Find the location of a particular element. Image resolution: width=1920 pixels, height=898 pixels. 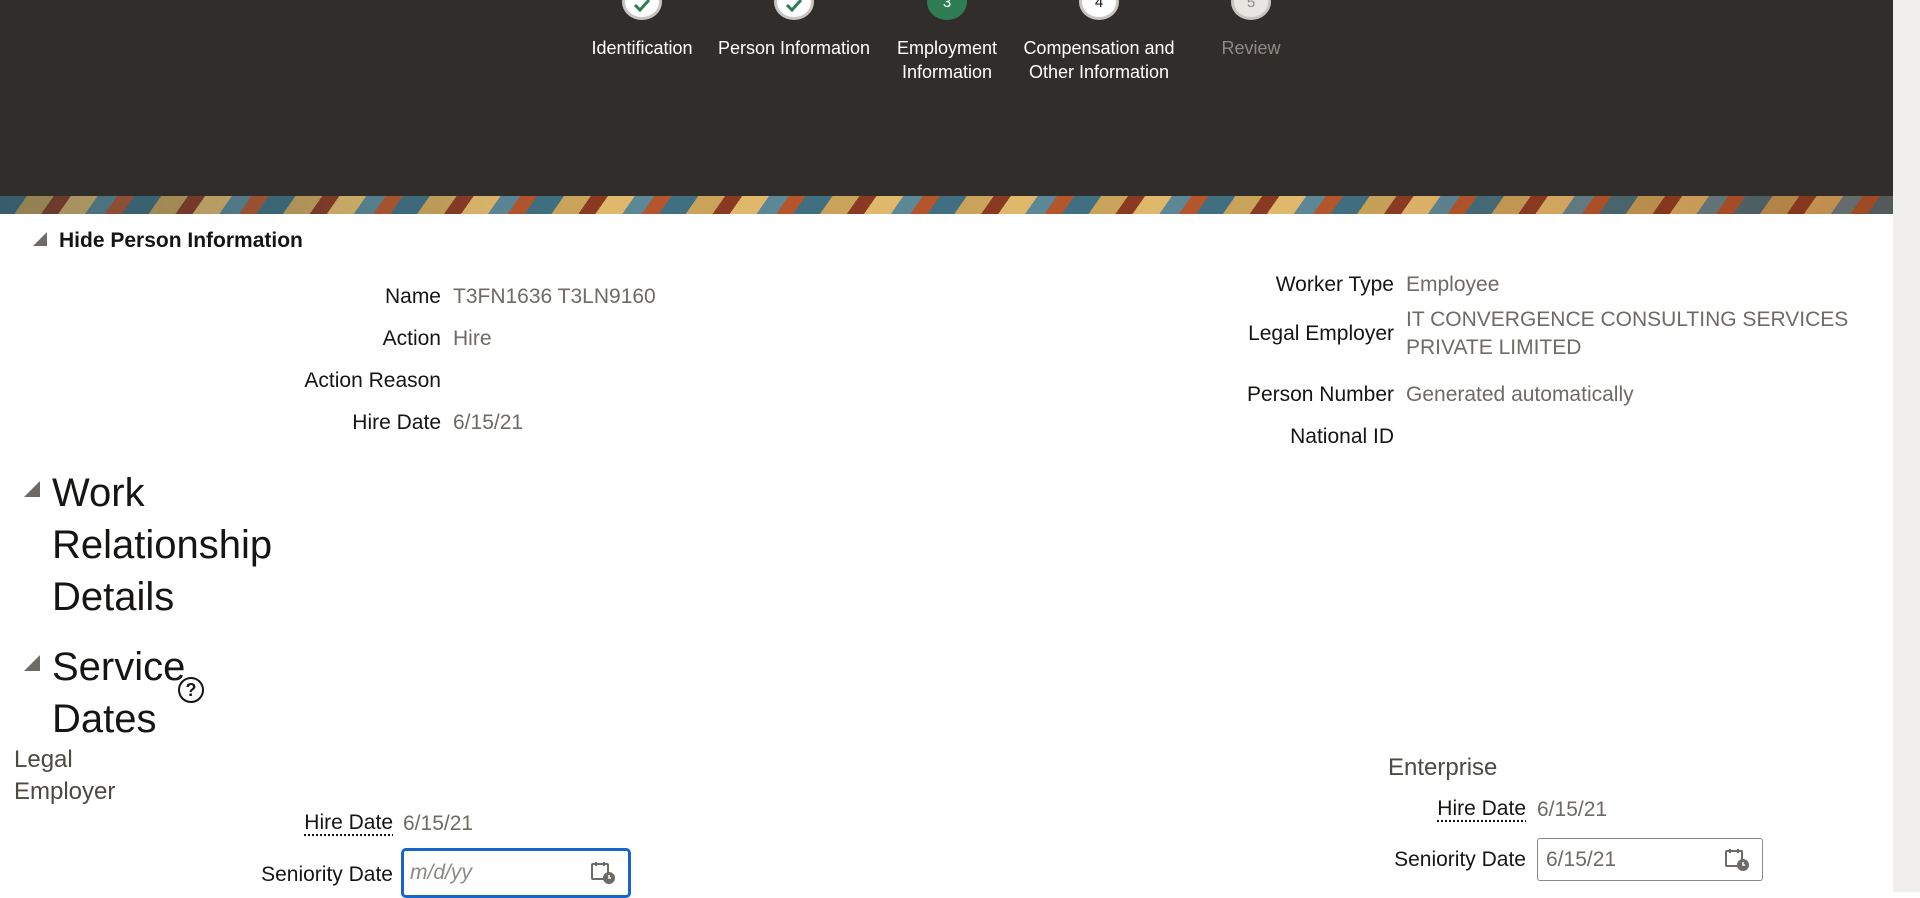

legal-employer-value-line1: IT CONVERGENCE CONSULTING SERVICES is located at coordinates (1627, 319).